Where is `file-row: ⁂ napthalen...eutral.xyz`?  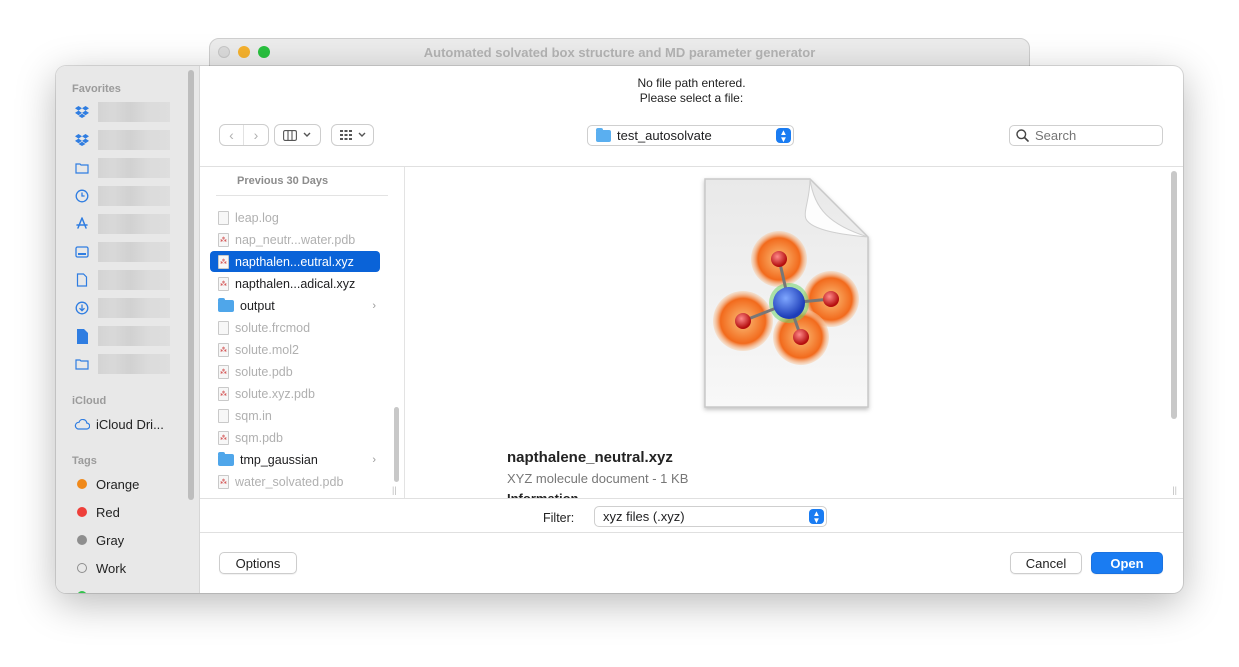
file-row: ⁂ napthalen...eutral.xyz is located at coordinates (295, 261).